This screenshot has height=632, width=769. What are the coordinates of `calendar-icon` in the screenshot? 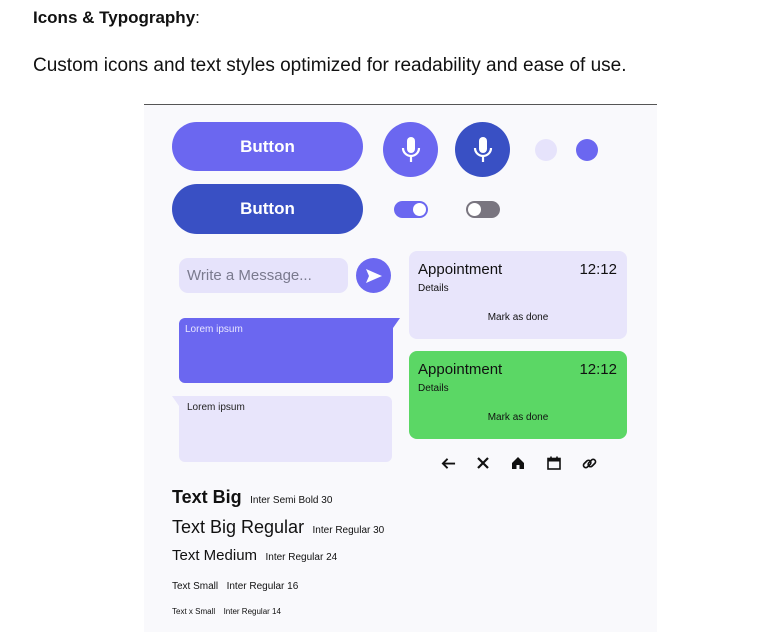 It's located at (554, 463).